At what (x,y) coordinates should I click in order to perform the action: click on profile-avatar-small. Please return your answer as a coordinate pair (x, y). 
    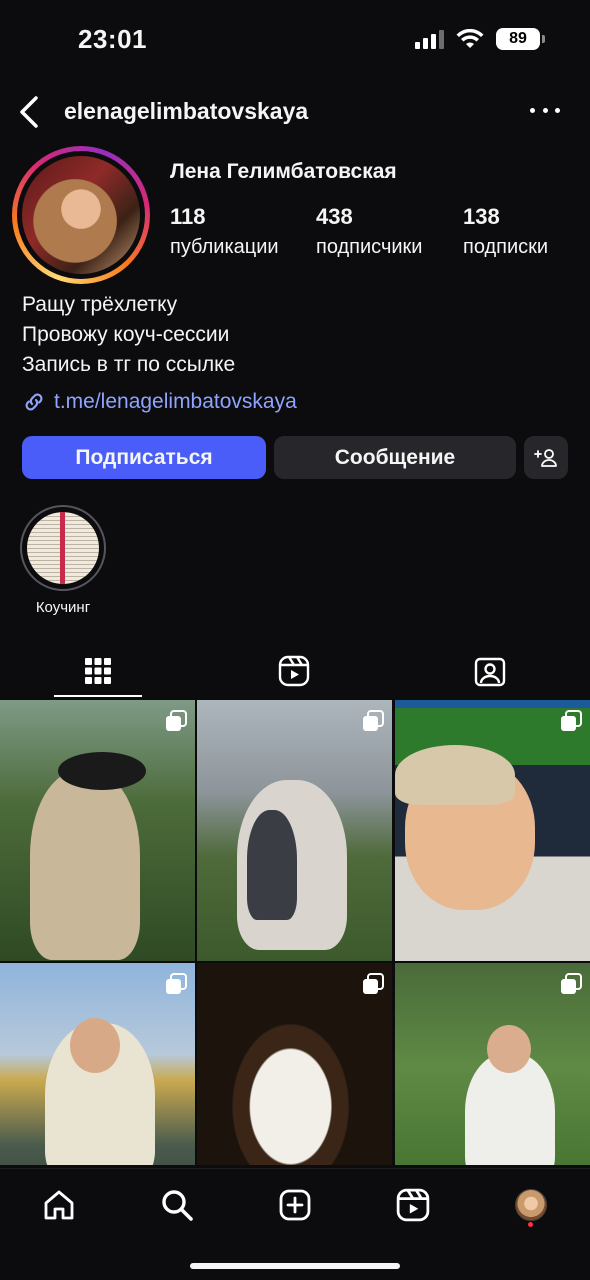
    Looking at the image, I should click on (531, 1205).